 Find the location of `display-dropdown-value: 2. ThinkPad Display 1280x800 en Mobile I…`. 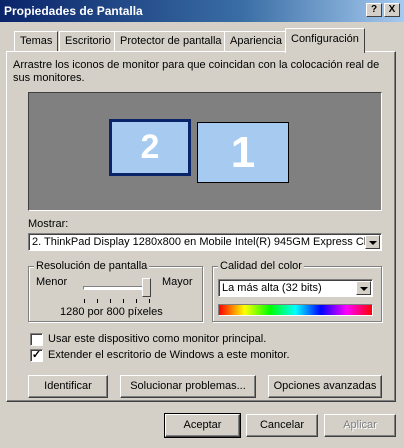

display-dropdown-value: 2. ThinkPad Display 1280x800 en Mobile I… is located at coordinates (205, 242).